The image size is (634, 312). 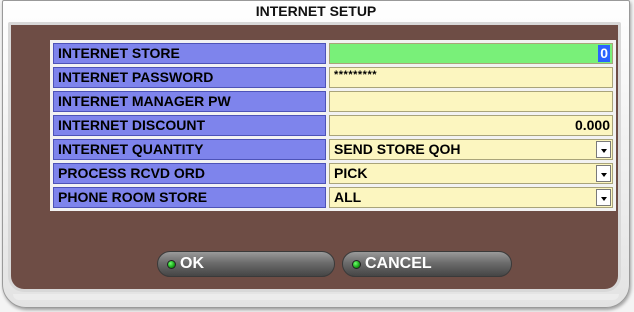 I want to click on internet-discount-value: 0.000, so click(x=592, y=125).